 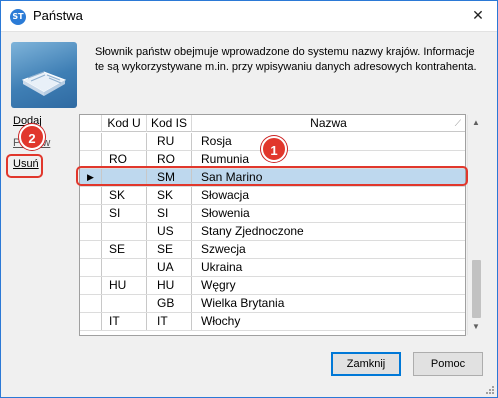 What do you see at coordinates (91, 123) in the screenshot?
I see `column-header-indicator` at bounding box center [91, 123].